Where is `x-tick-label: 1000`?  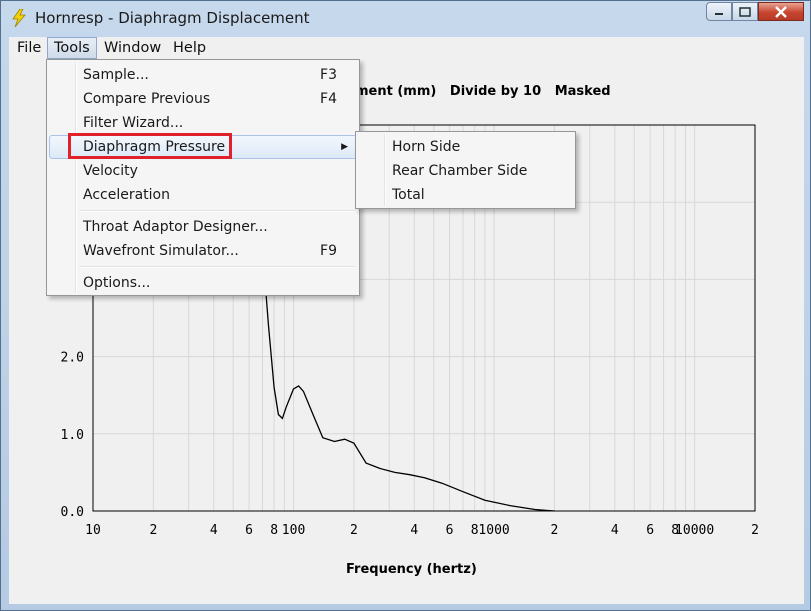 x-tick-label: 1000 is located at coordinates (493, 530).